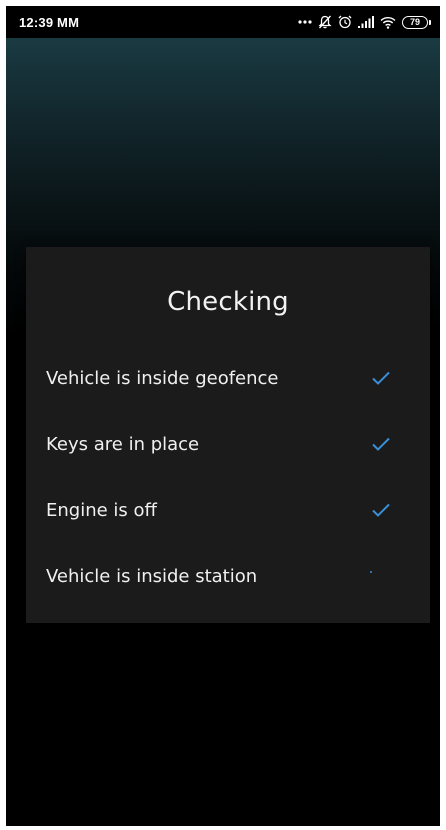  Describe the element at coordinates (345, 22) in the screenshot. I see `alarm-icon` at that location.